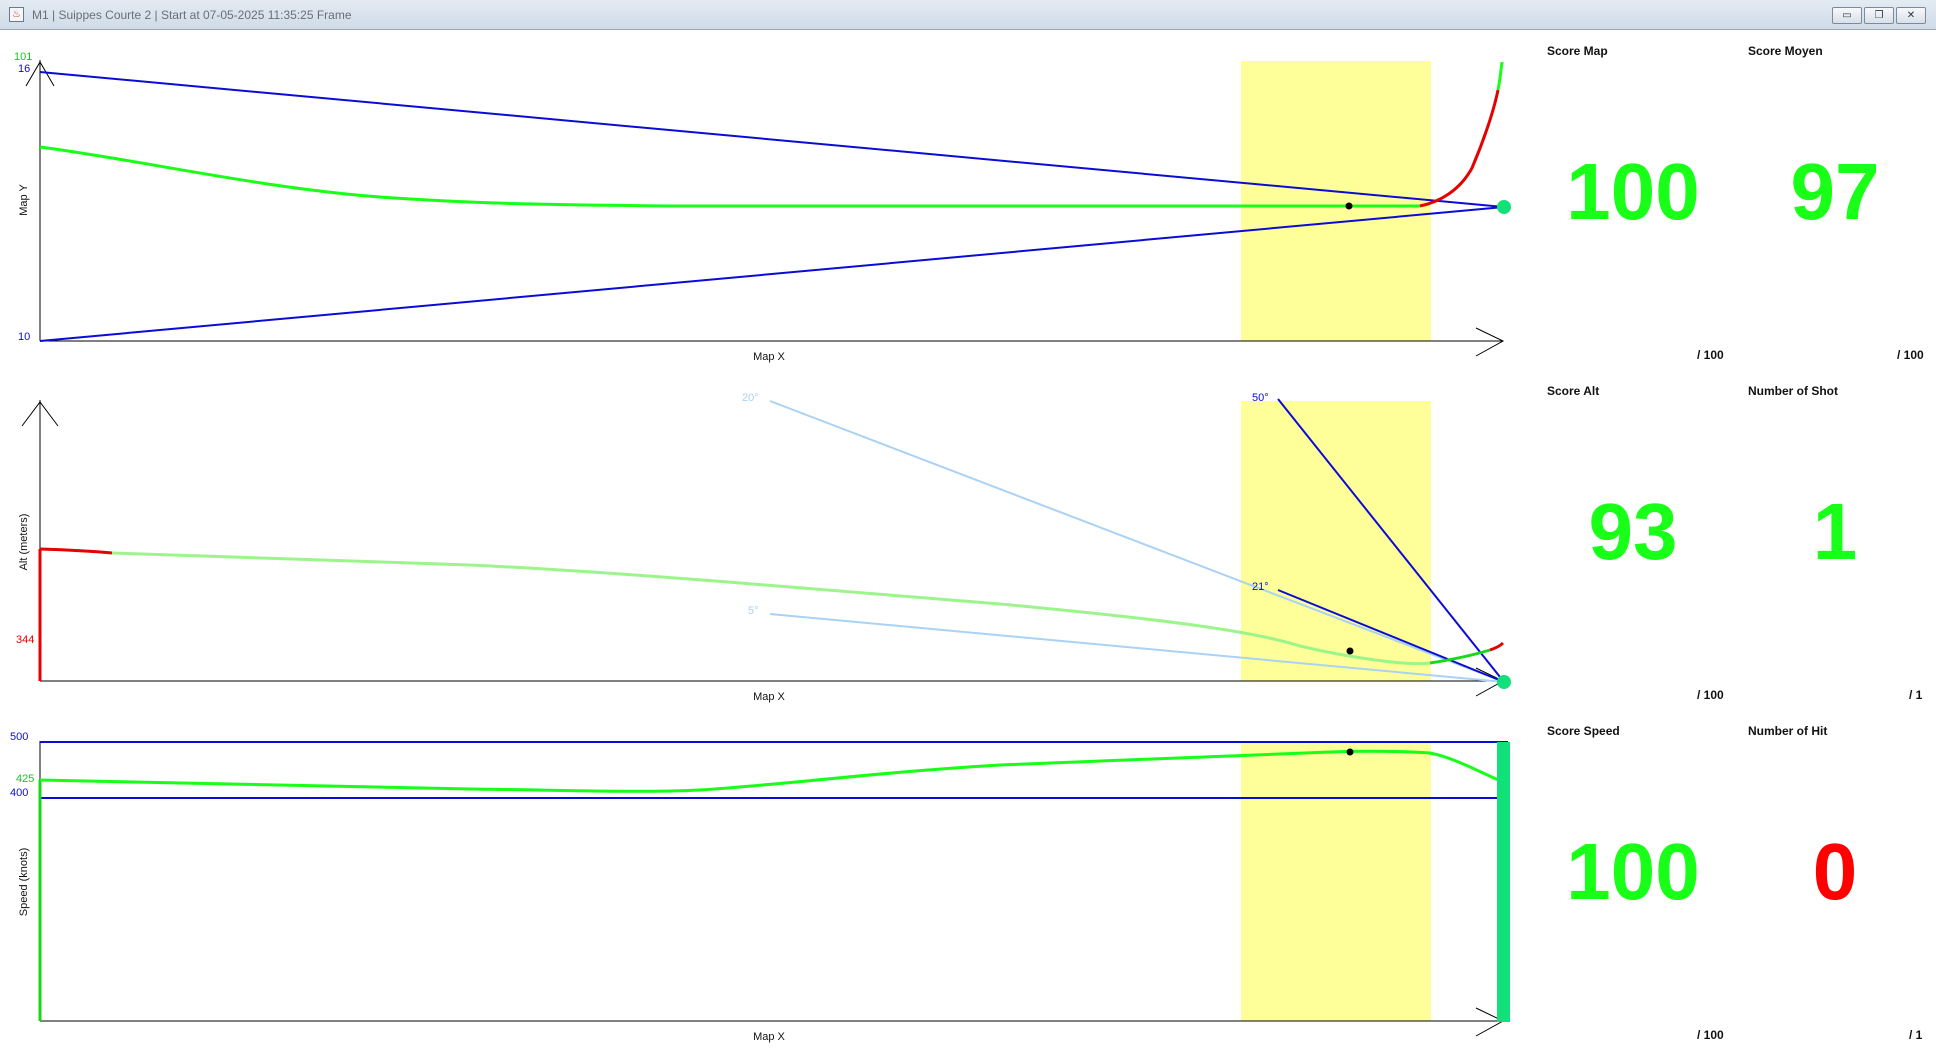 Image resolution: width=1936 pixels, height=1056 pixels. Describe the element at coordinates (1835, 191) in the screenshot. I see `score-moyen-value: 97` at that location.